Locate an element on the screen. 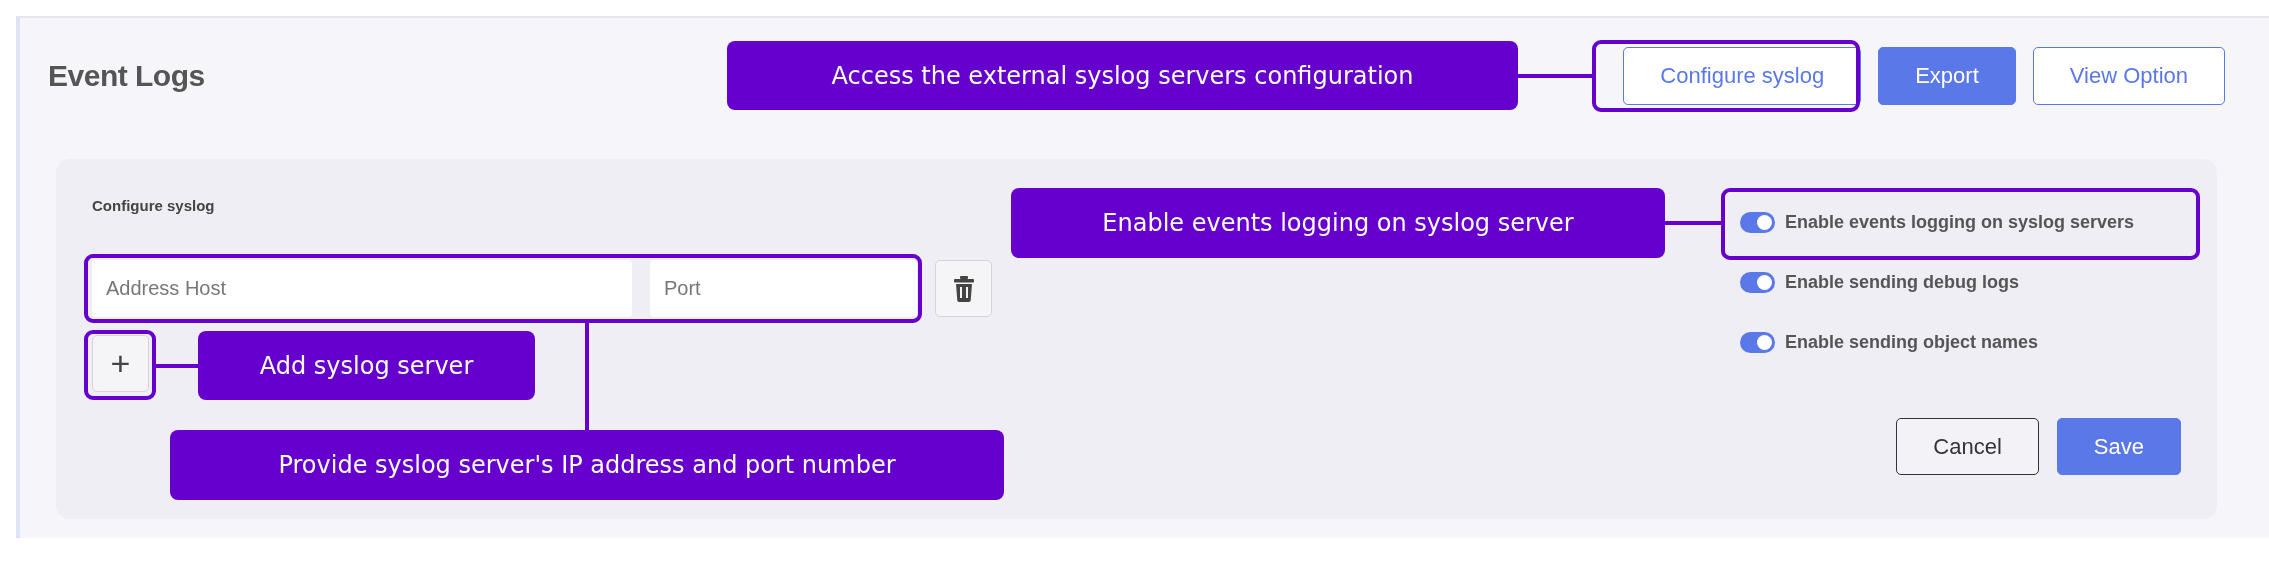  callout-label: Enable events logging on syslog server is located at coordinates (1338, 223).